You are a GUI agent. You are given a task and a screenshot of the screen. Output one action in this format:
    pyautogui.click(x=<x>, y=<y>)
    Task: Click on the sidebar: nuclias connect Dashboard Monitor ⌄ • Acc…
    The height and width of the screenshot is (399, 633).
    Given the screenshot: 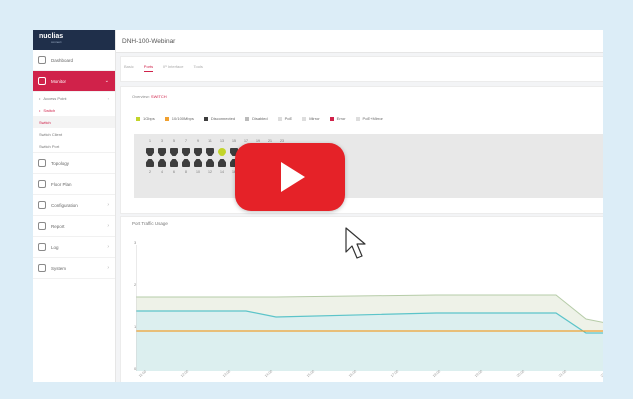 What is the action you would take?
    pyautogui.click(x=74, y=206)
    